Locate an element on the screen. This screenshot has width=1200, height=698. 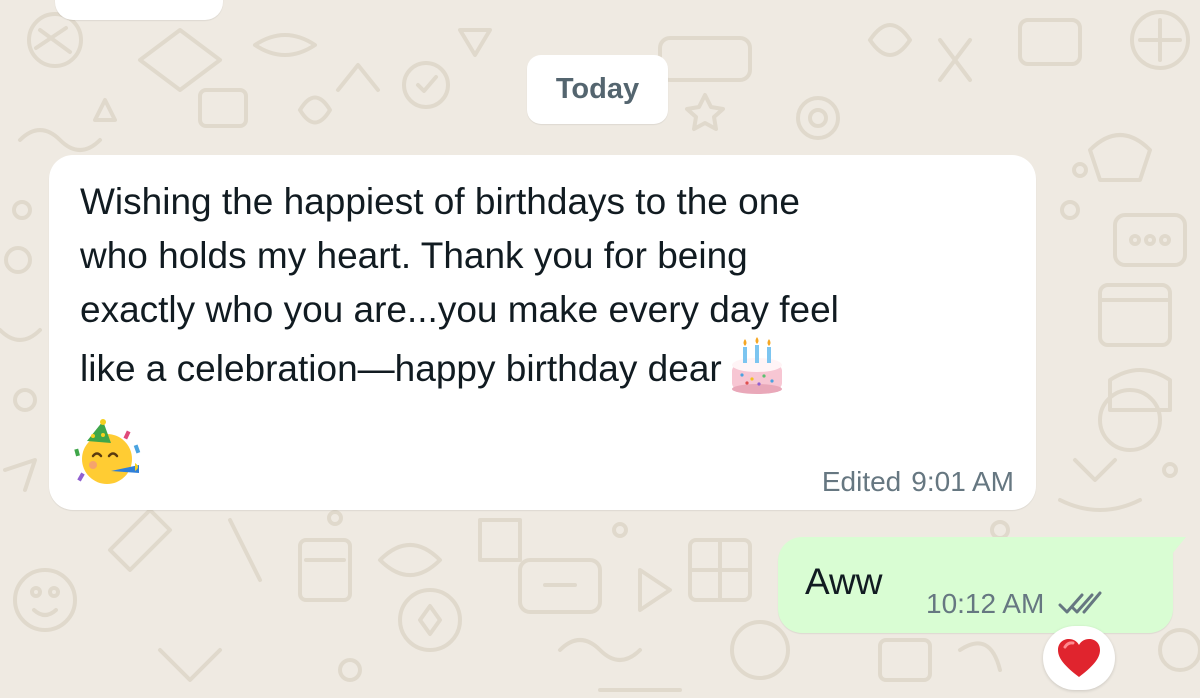
bubble-tail is located at coordinates (1177, 548).